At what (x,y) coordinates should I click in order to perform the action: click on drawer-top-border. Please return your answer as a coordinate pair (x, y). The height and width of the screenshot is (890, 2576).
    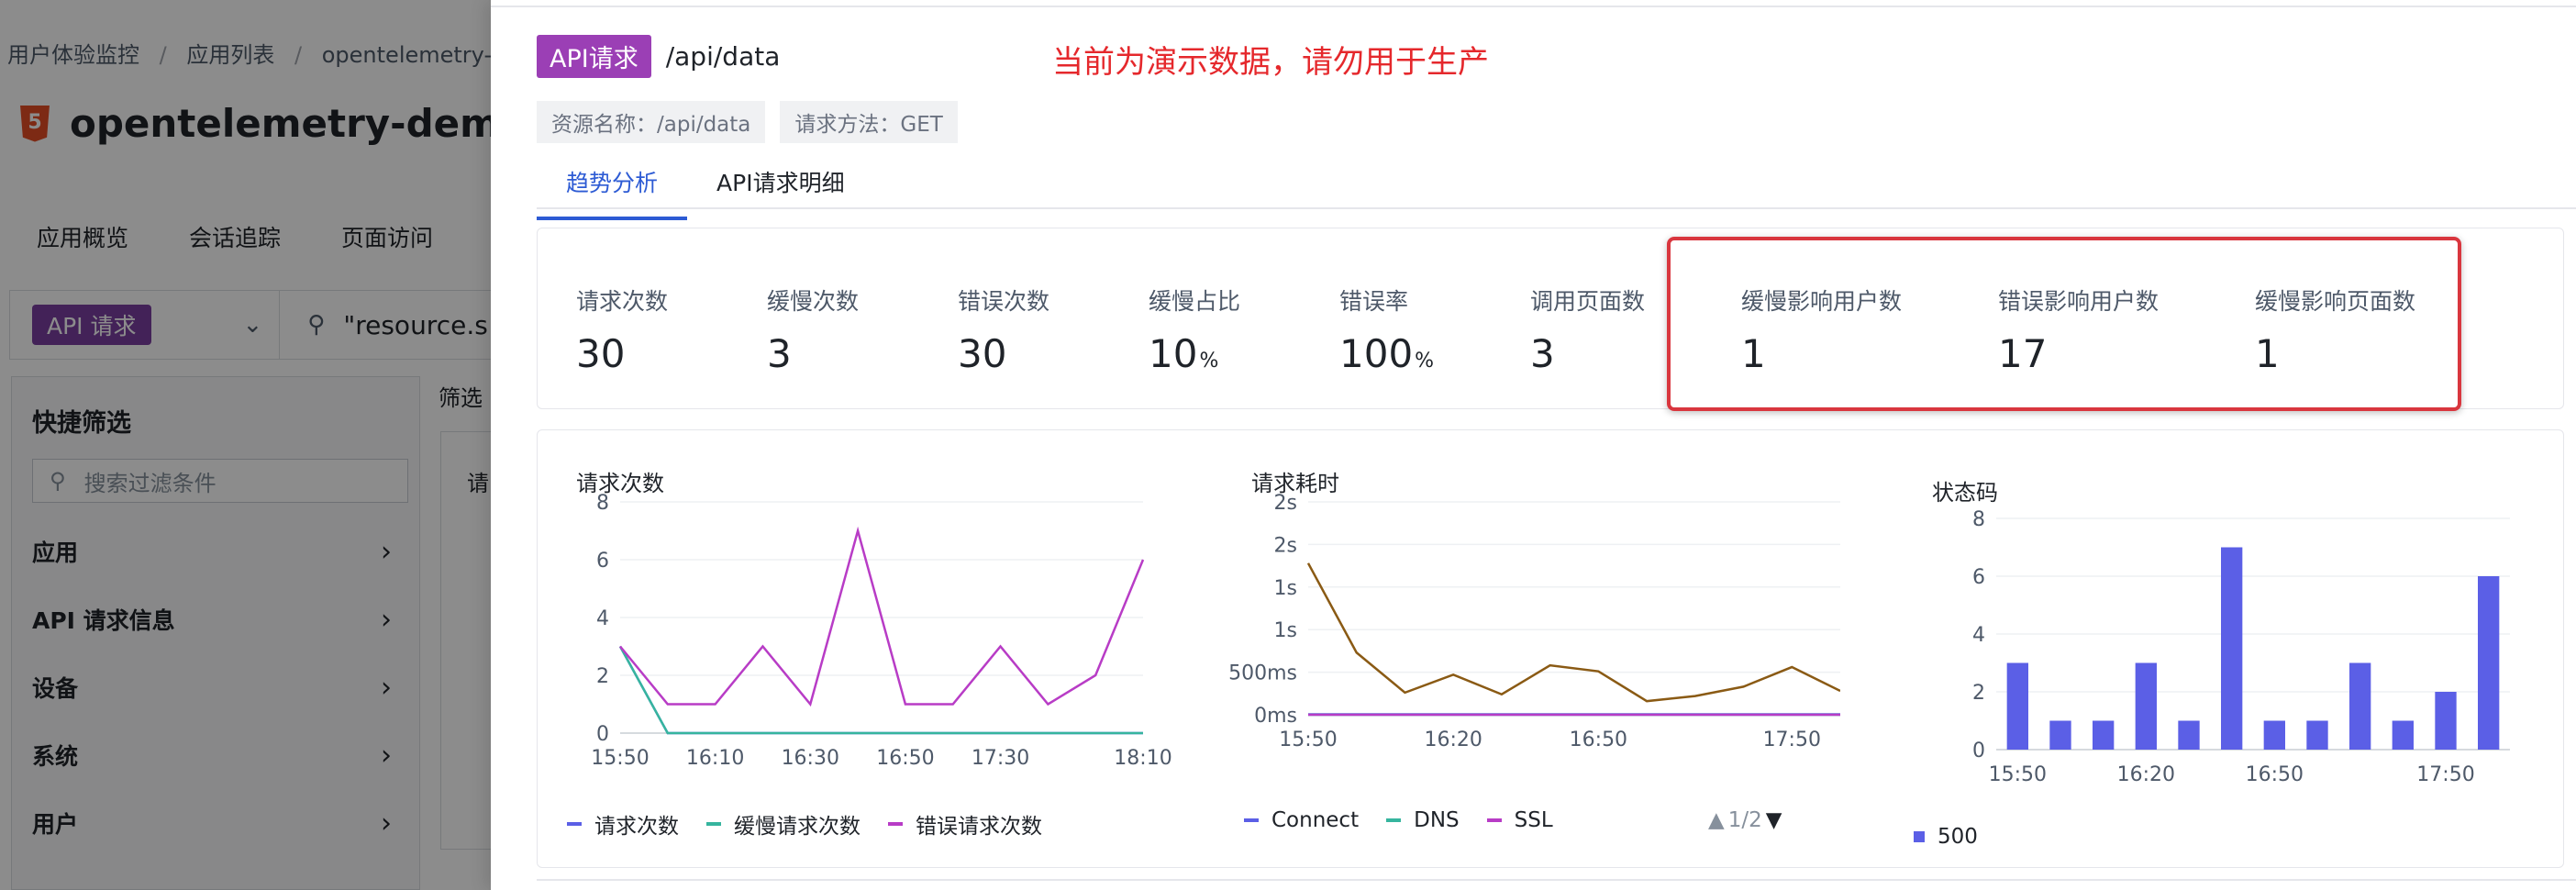
    Looking at the image, I should click on (1533, 3).